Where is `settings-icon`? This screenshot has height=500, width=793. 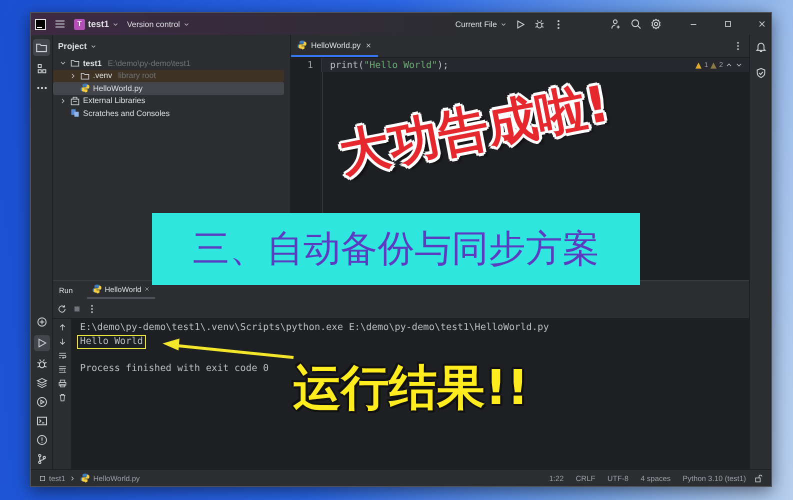 settings-icon is located at coordinates (656, 24).